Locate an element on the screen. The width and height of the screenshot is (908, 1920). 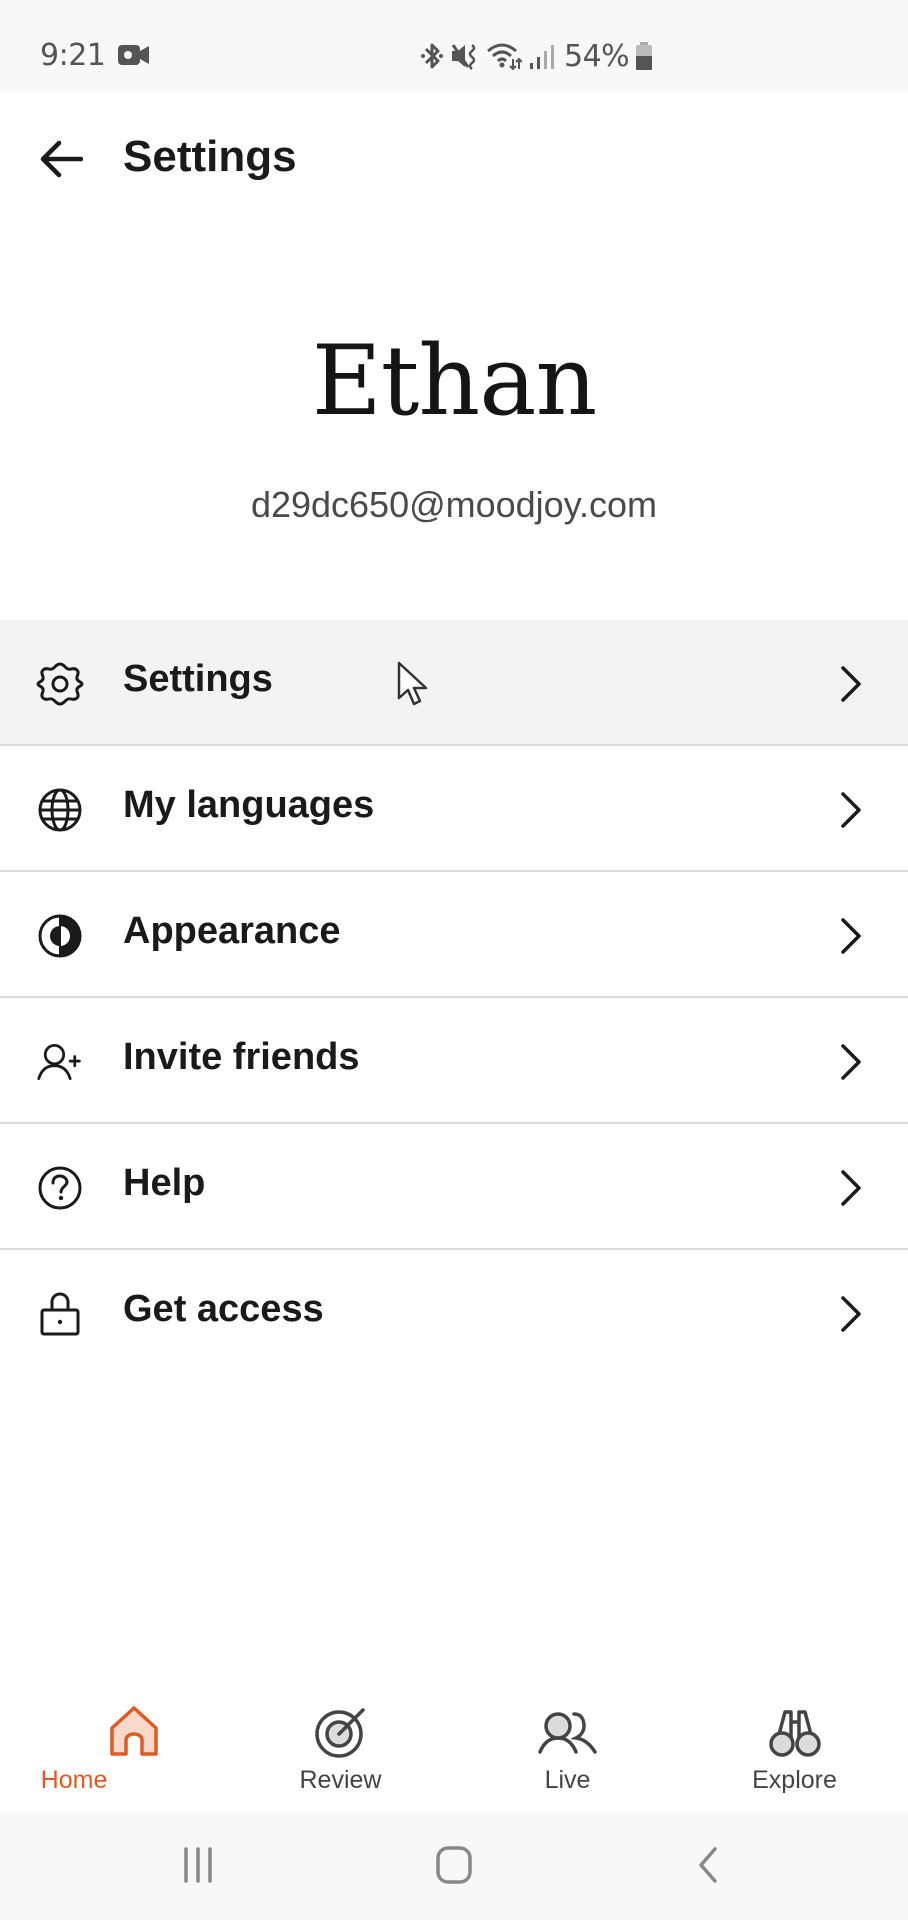
binoculars-icon is located at coordinates (794, 1733).